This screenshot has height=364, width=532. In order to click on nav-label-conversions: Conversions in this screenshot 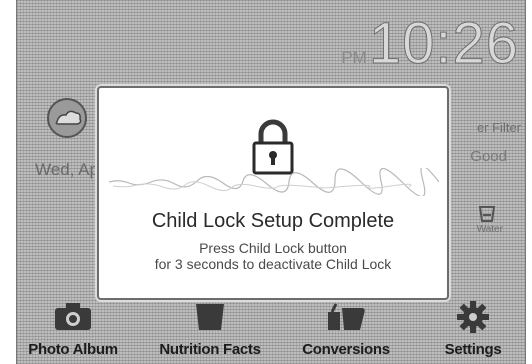, I will do `click(346, 349)`.